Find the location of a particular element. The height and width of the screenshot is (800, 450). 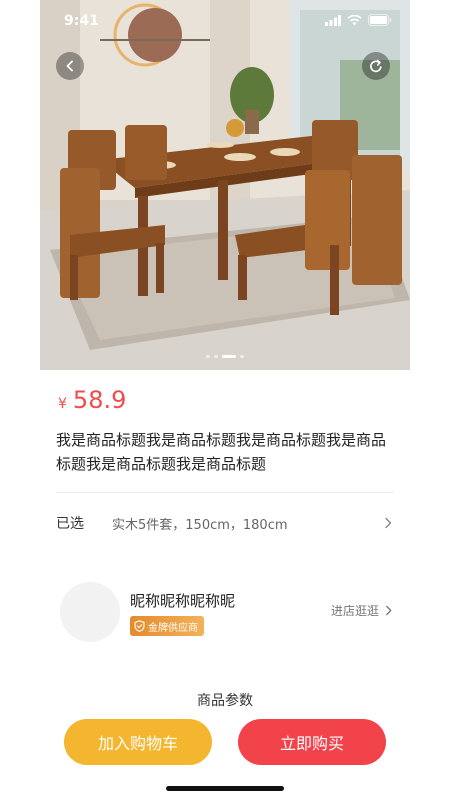

divider is located at coordinates (225, 492).